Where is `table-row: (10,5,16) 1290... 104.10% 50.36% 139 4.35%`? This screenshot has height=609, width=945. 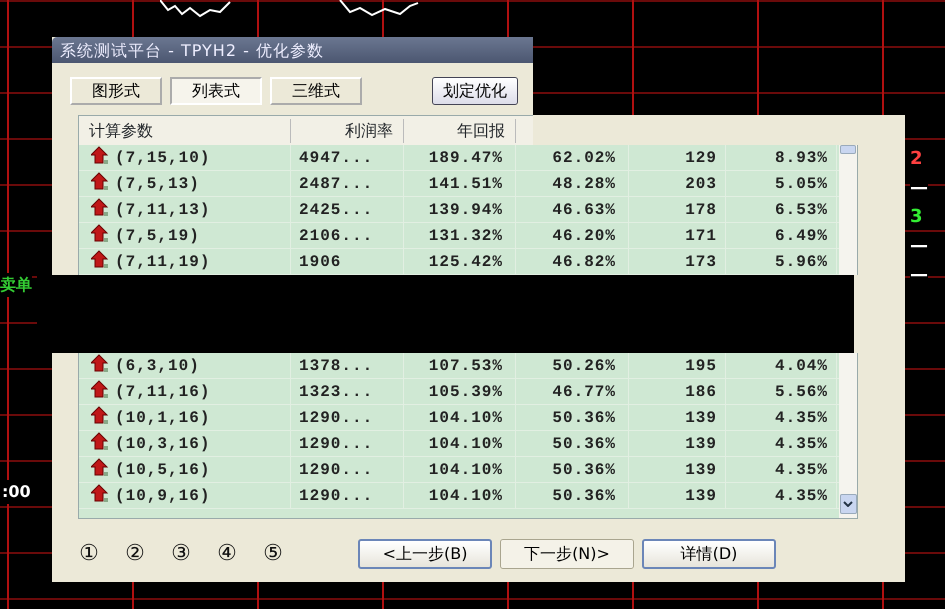 table-row: (10,5,16) 1290... 104.10% 50.36% 139 4.35% is located at coordinates (459, 470).